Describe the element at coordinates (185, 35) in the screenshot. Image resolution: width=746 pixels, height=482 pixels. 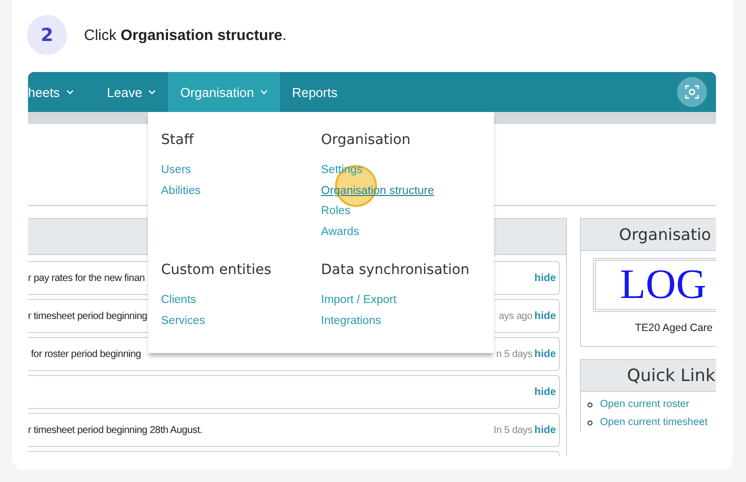
I see `instruction-text: Click Organisation structure.` at that location.